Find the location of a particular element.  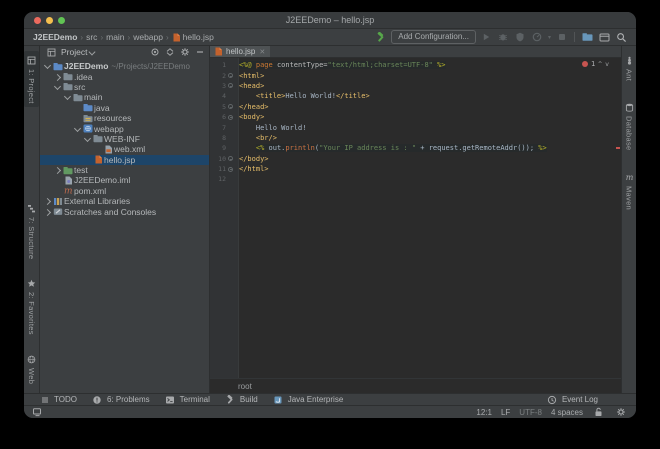

breadcrumb-file: hello.jsp is located at coordinates (193, 37).